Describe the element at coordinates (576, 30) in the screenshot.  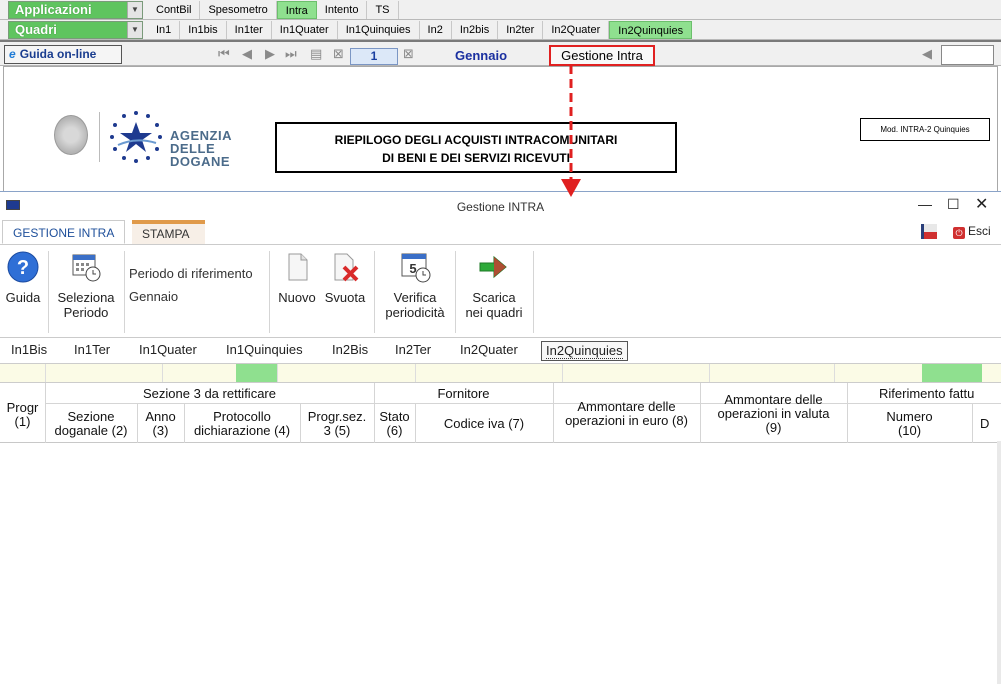
I see `quadro-tab-in2quater: In2Quater` at that location.